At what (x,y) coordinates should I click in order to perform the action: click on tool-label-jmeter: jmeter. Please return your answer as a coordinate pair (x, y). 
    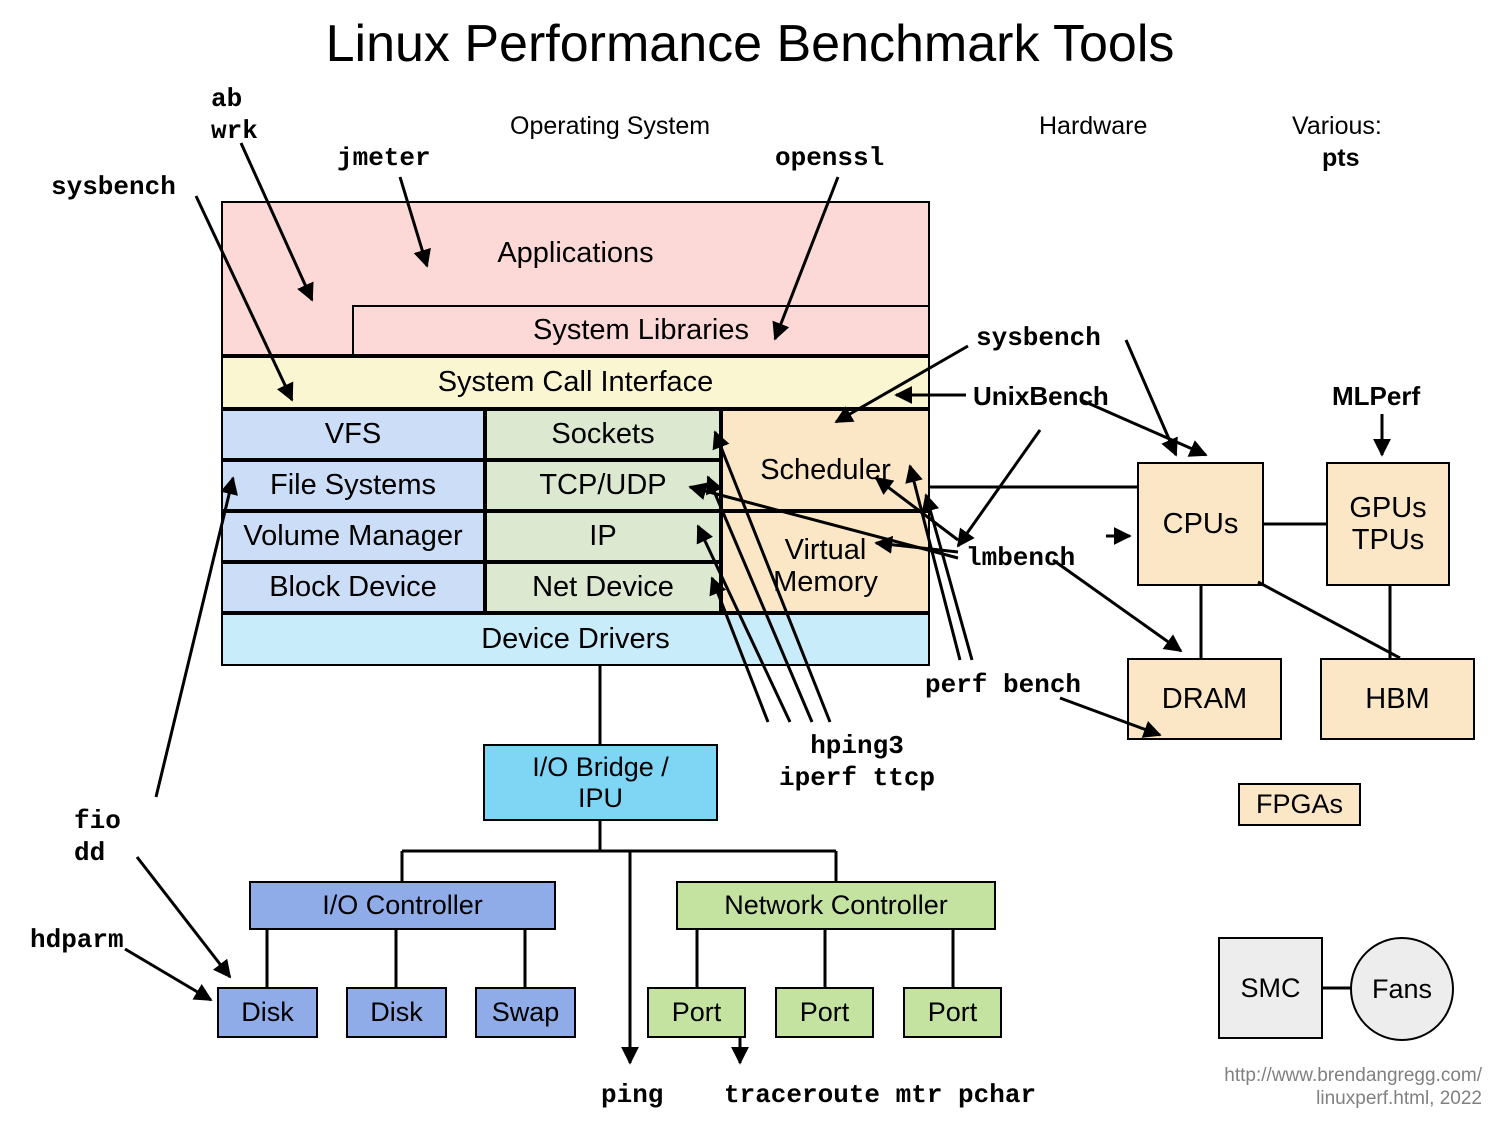
    Looking at the image, I should click on (384, 158).